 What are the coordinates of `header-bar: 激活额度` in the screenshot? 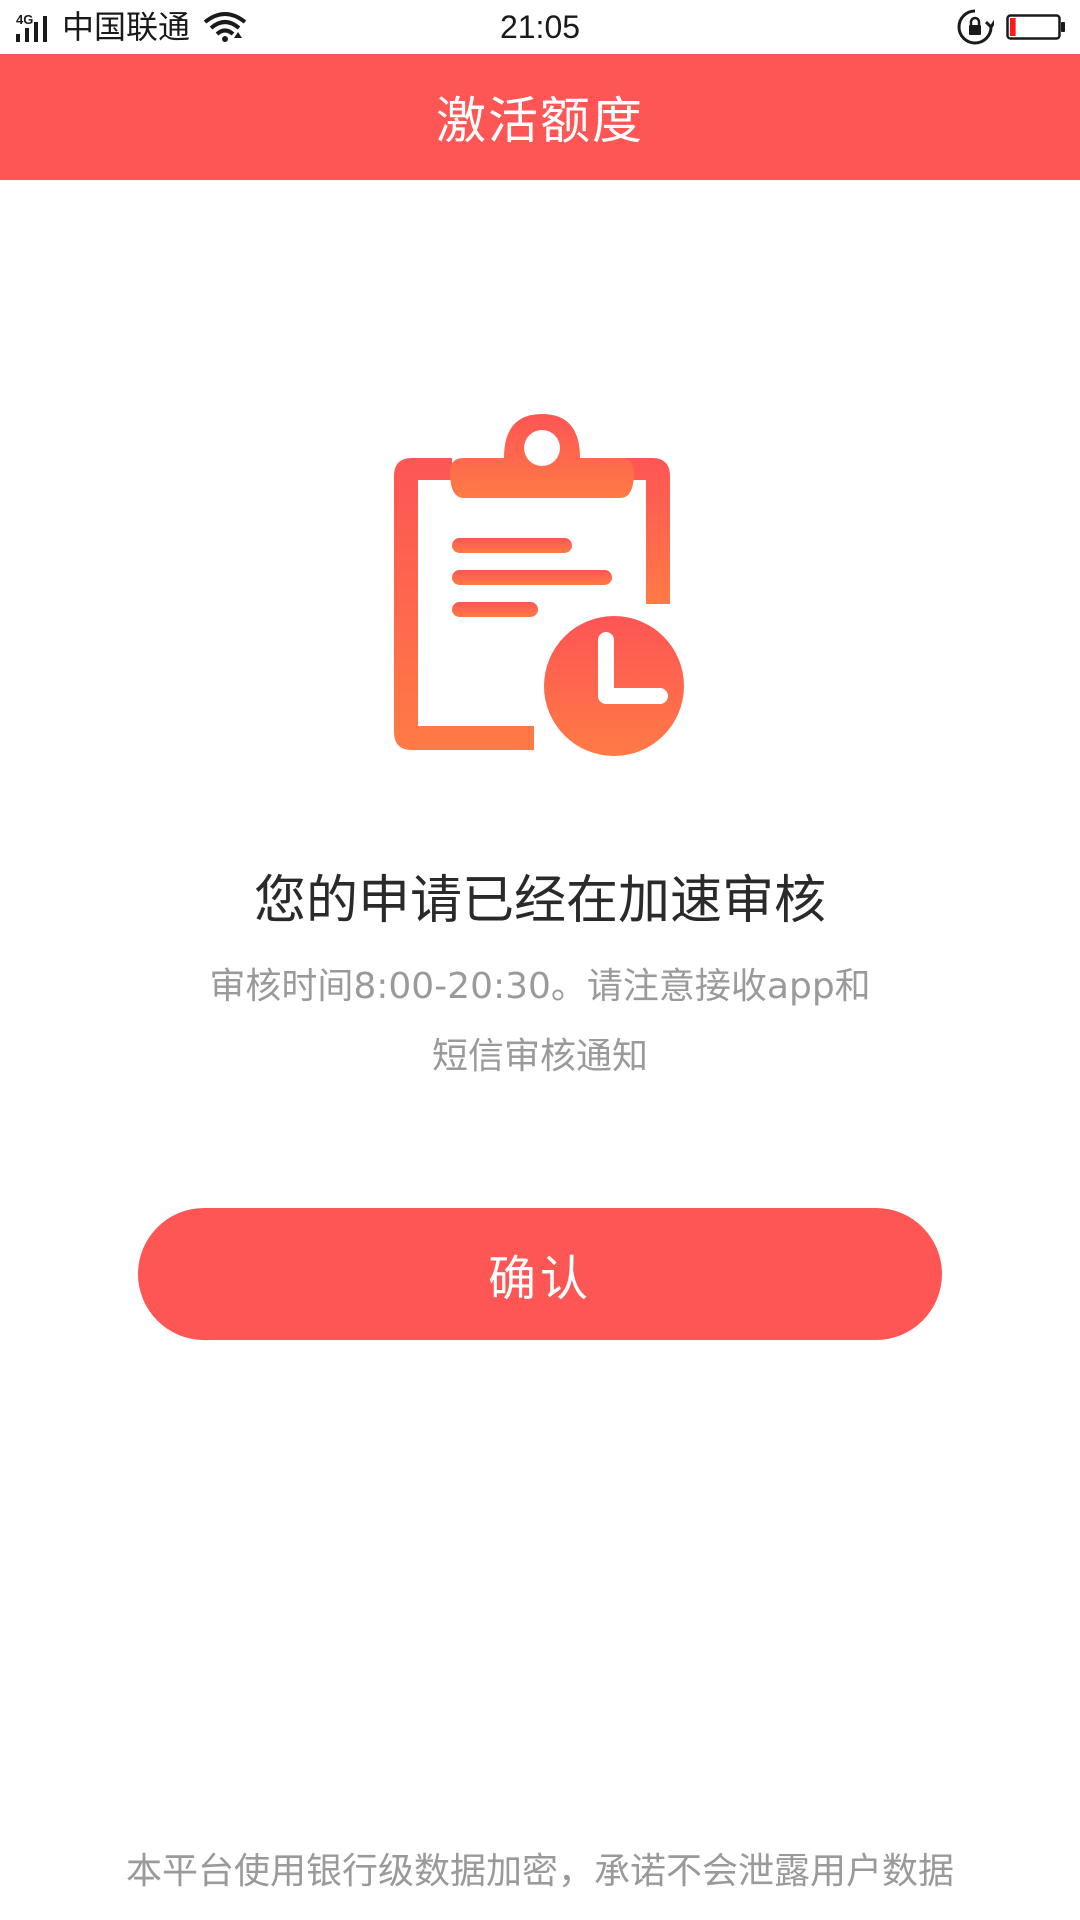 It's located at (540, 117).